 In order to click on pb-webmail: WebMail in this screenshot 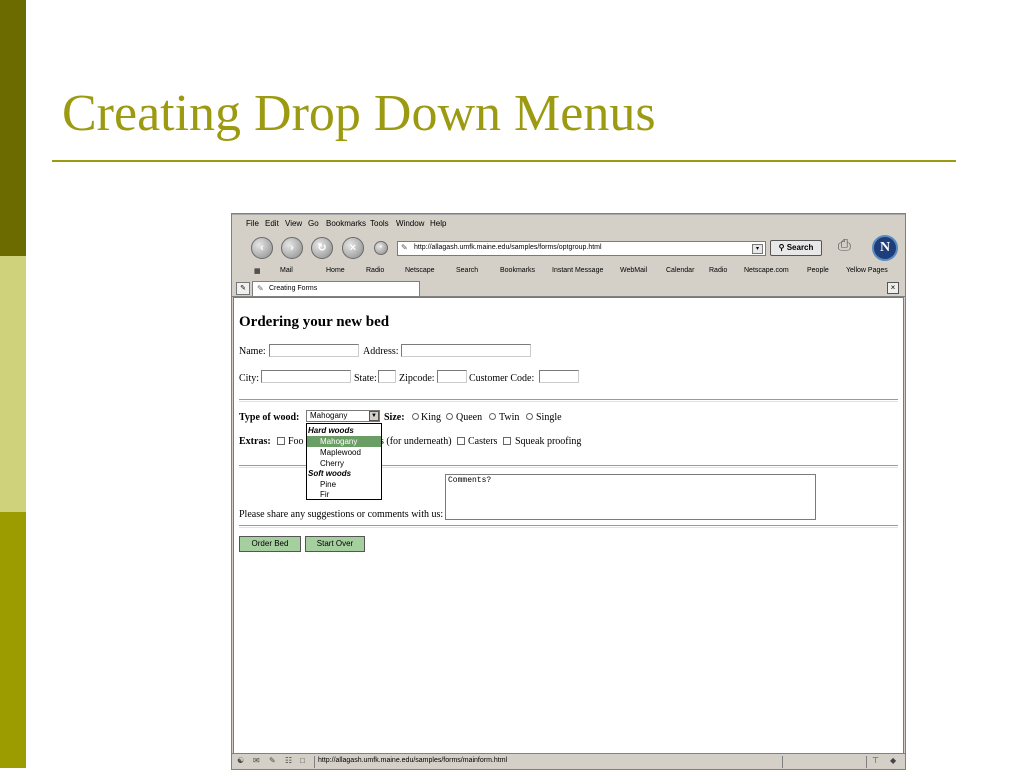, I will do `click(633, 270)`.